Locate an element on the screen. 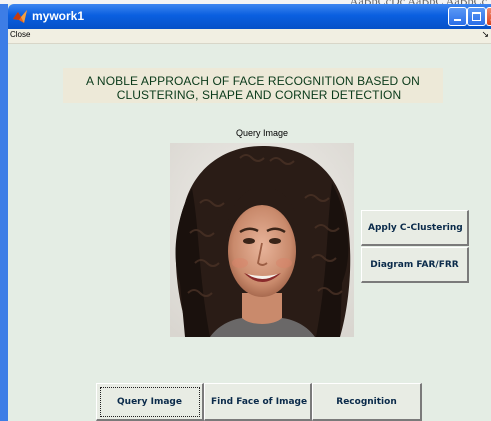  window-title: mywork1 is located at coordinates (58, 16).